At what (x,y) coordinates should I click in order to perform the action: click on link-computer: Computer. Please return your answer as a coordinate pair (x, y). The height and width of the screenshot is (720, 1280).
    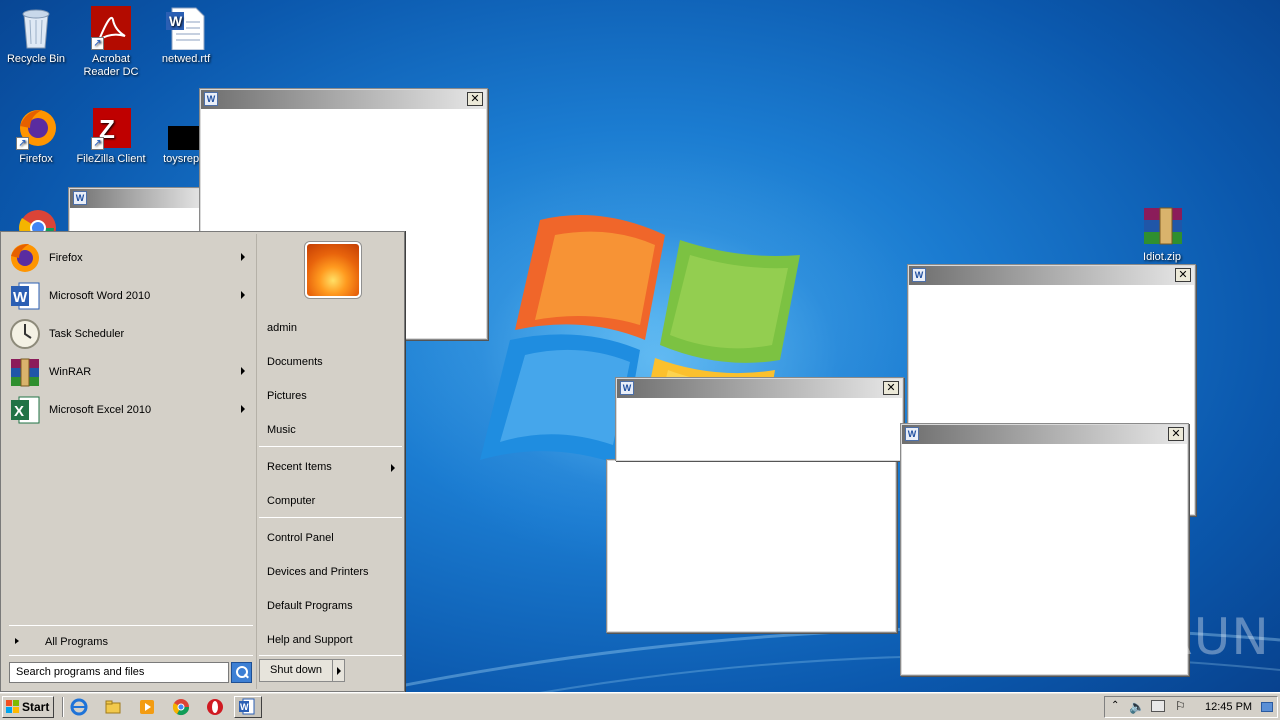
    Looking at the image, I should click on (291, 501).